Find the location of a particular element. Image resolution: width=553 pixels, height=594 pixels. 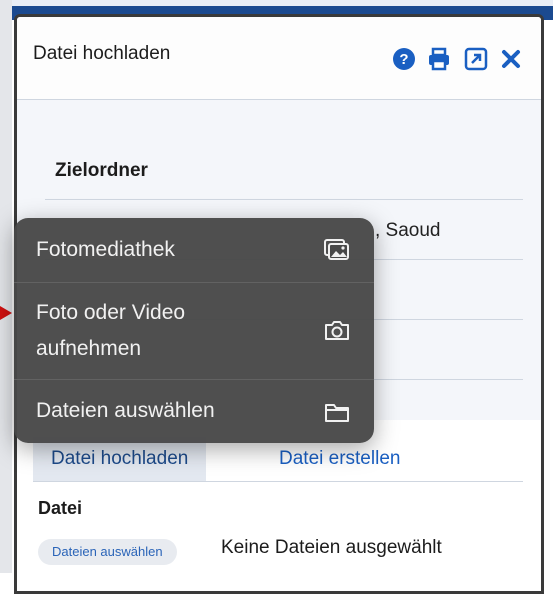

camera-icon is located at coordinates (337, 330).